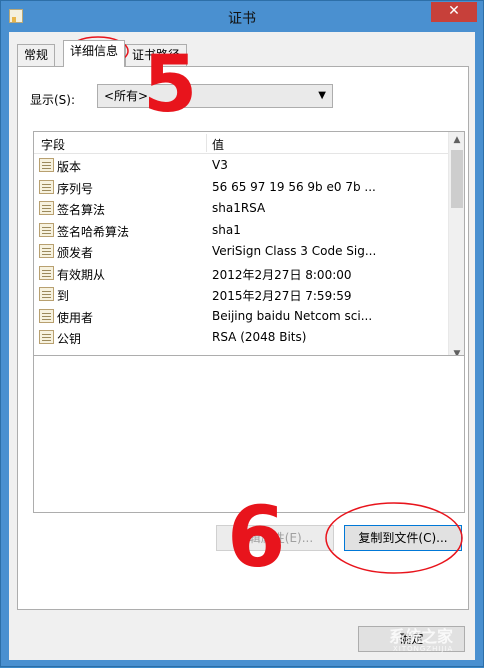 This screenshot has width=484, height=668. I want to click on tab-details: 详细信息, so click(94, 53).